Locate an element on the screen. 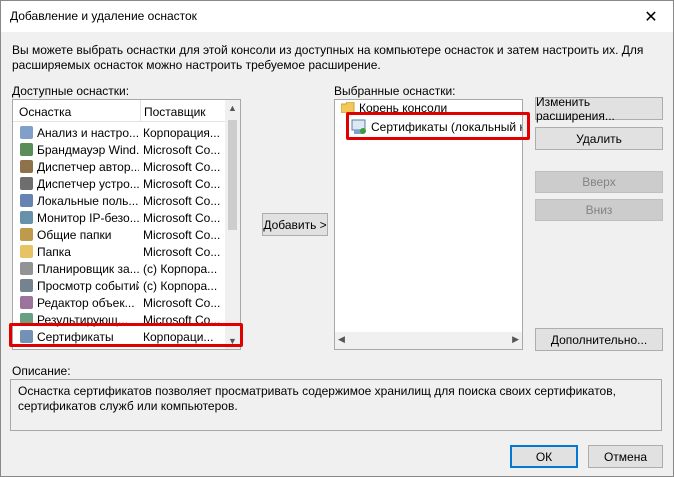 This screenshot has height=477, width=674. ok-button: ОК is located at coordinates (544, 456).